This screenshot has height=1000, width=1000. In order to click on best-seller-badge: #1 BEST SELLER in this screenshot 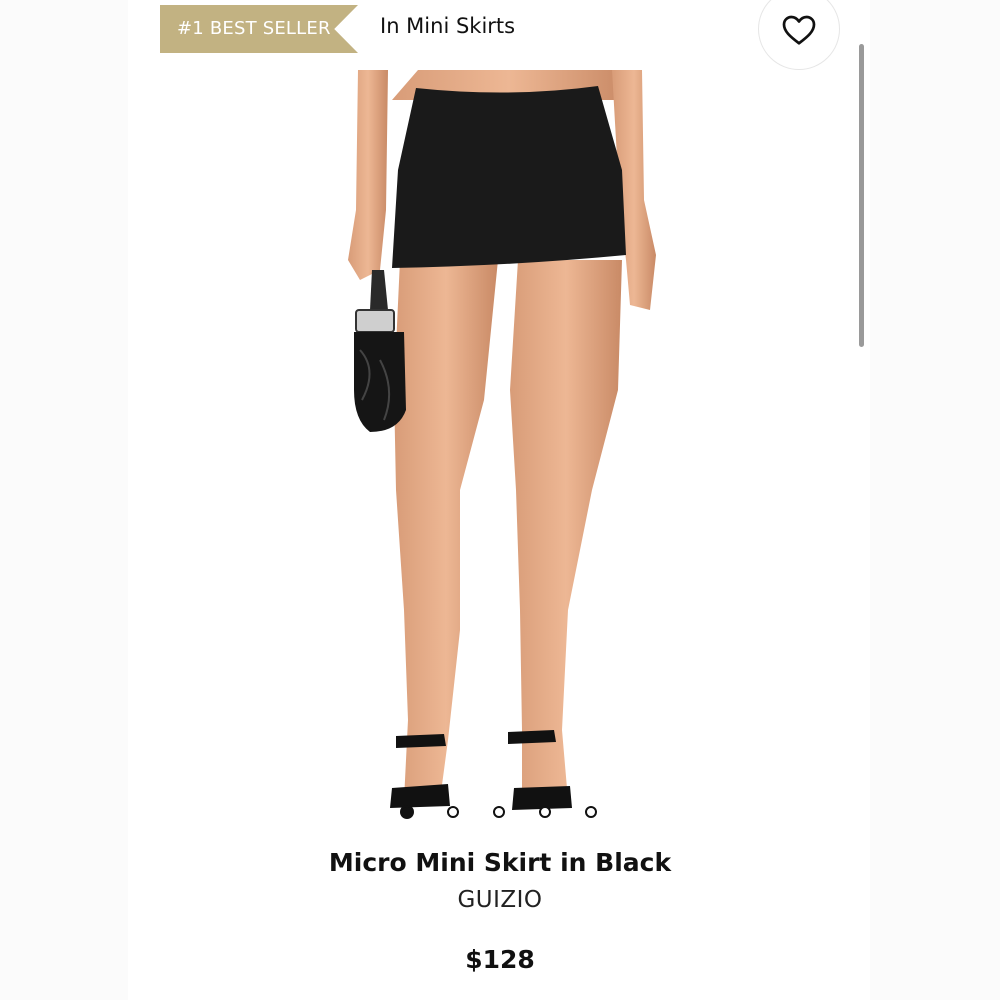, I will do `click(259, 29)`.